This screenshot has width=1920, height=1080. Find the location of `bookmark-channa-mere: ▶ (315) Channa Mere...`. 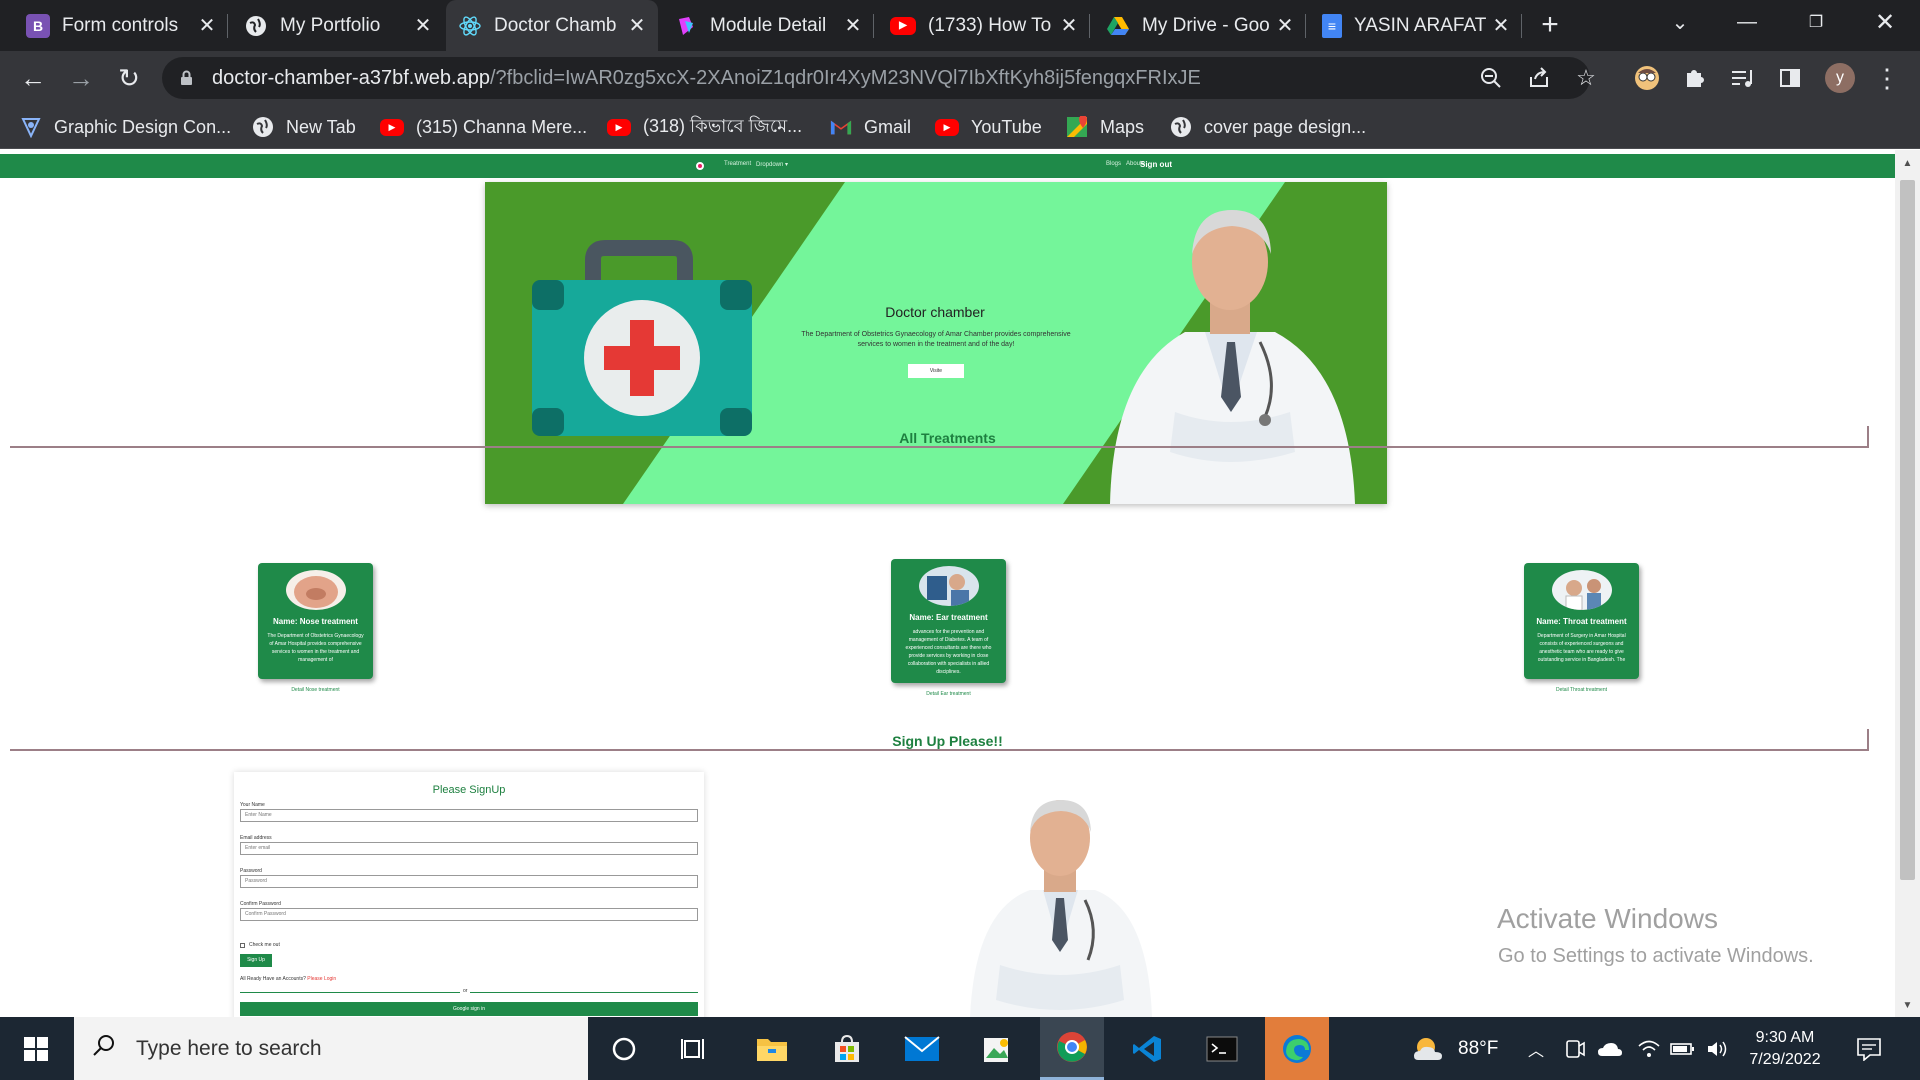

bookmark-channa-mere: ▶ (315) Channa Mere... is located at coordinates (483, 127).